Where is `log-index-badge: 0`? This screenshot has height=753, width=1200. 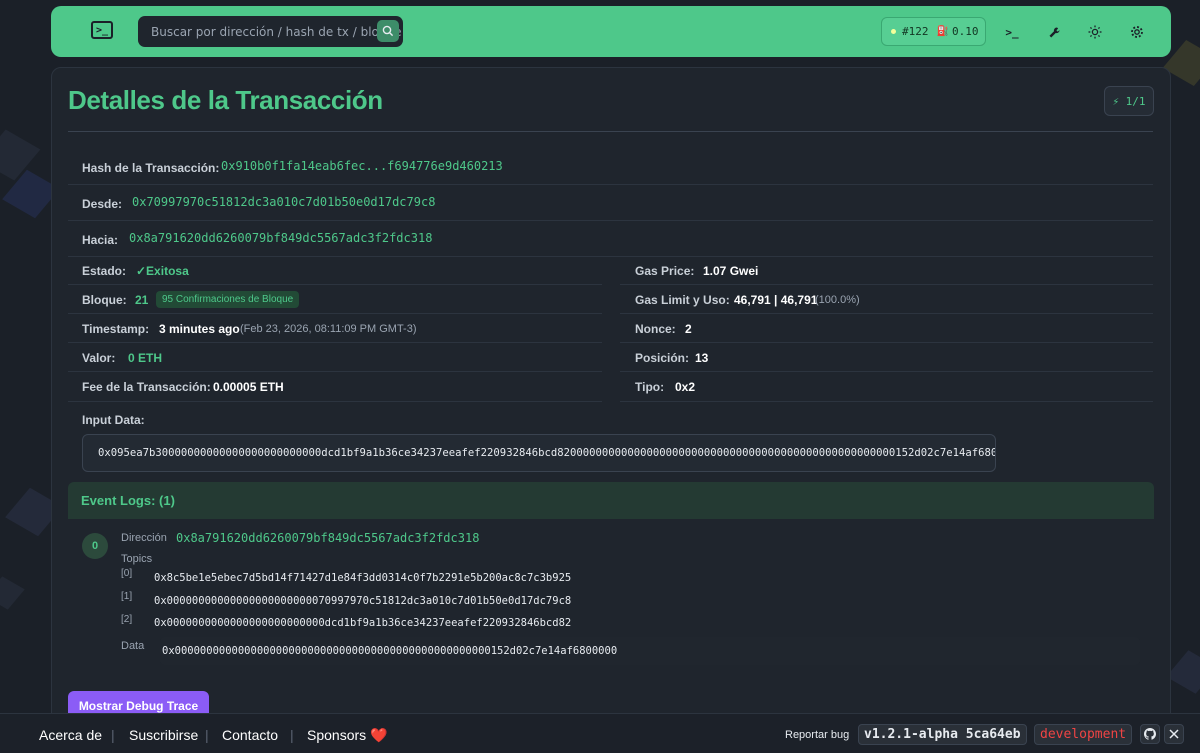 log-index-badge: 0 is located at coordinates (95, 546).